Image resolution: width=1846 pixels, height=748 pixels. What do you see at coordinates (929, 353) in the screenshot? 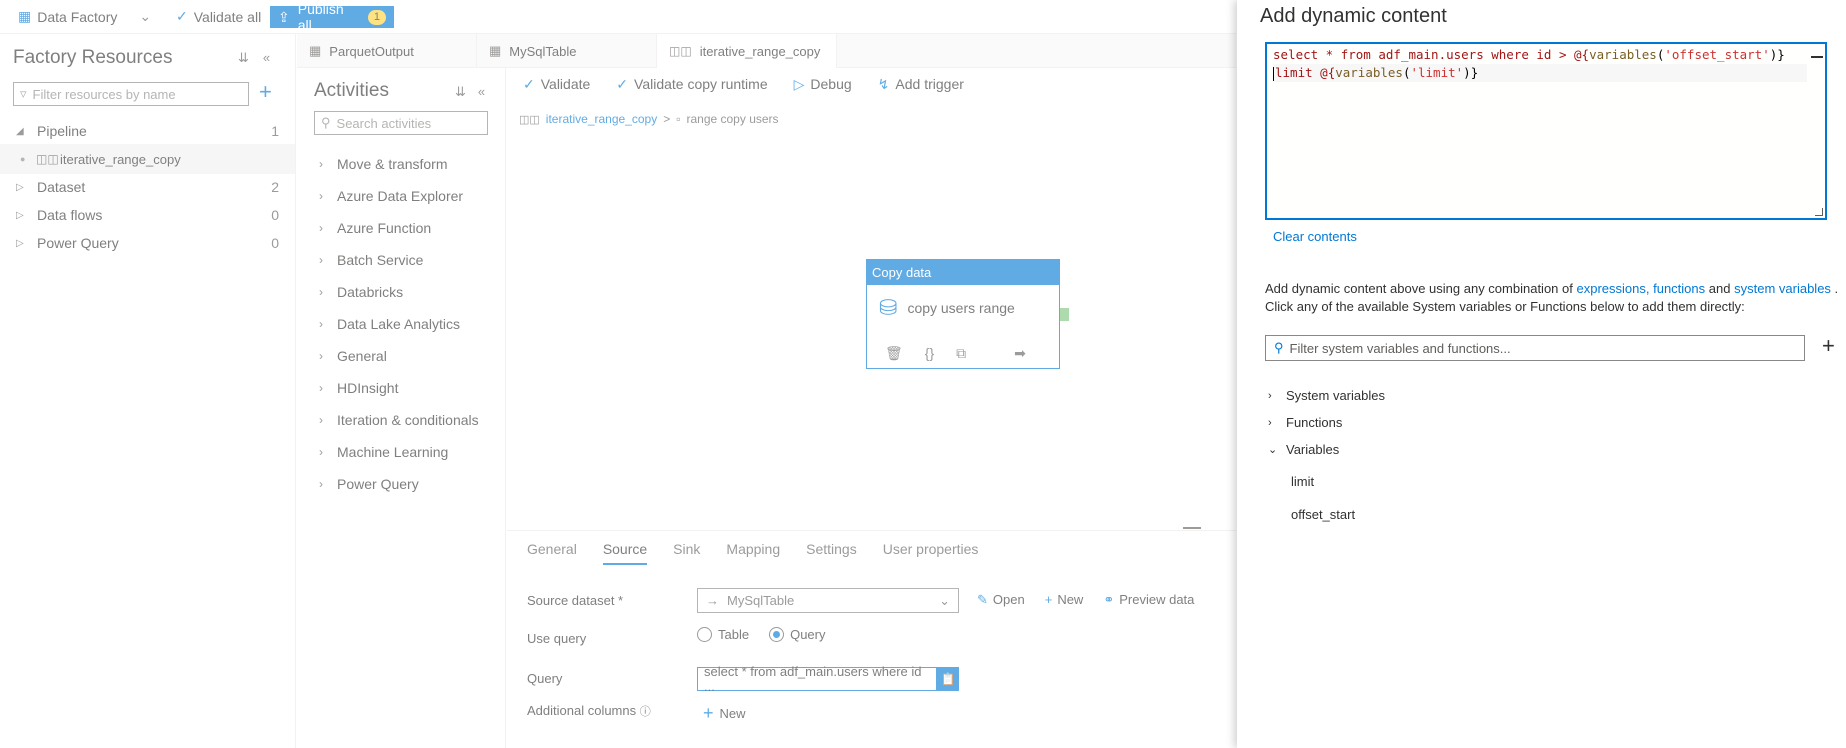
I see `code-braces-icon: {}` at bounding box center [929, 353].